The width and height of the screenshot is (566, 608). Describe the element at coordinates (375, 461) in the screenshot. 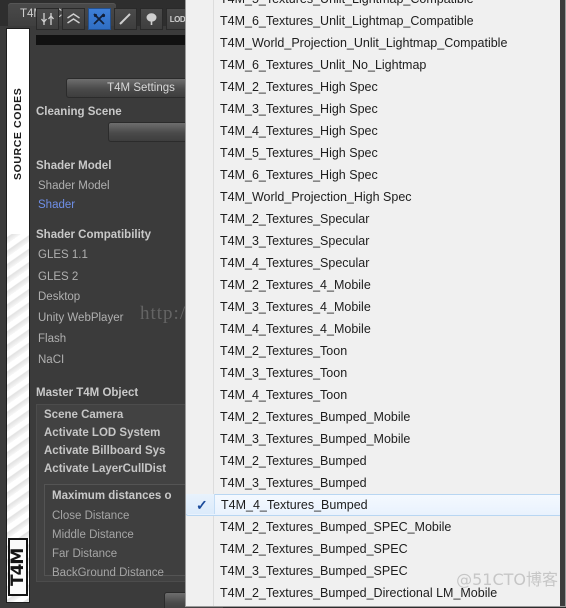

I see `dropdown-item: ✓T4M_2_Textures_Bumped` at that location.